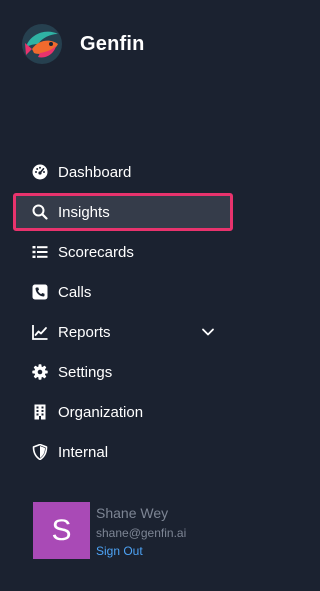  Describe the element at coordinates (42, 44) in the screenshot. I see `fish-logo-icon` at that location.